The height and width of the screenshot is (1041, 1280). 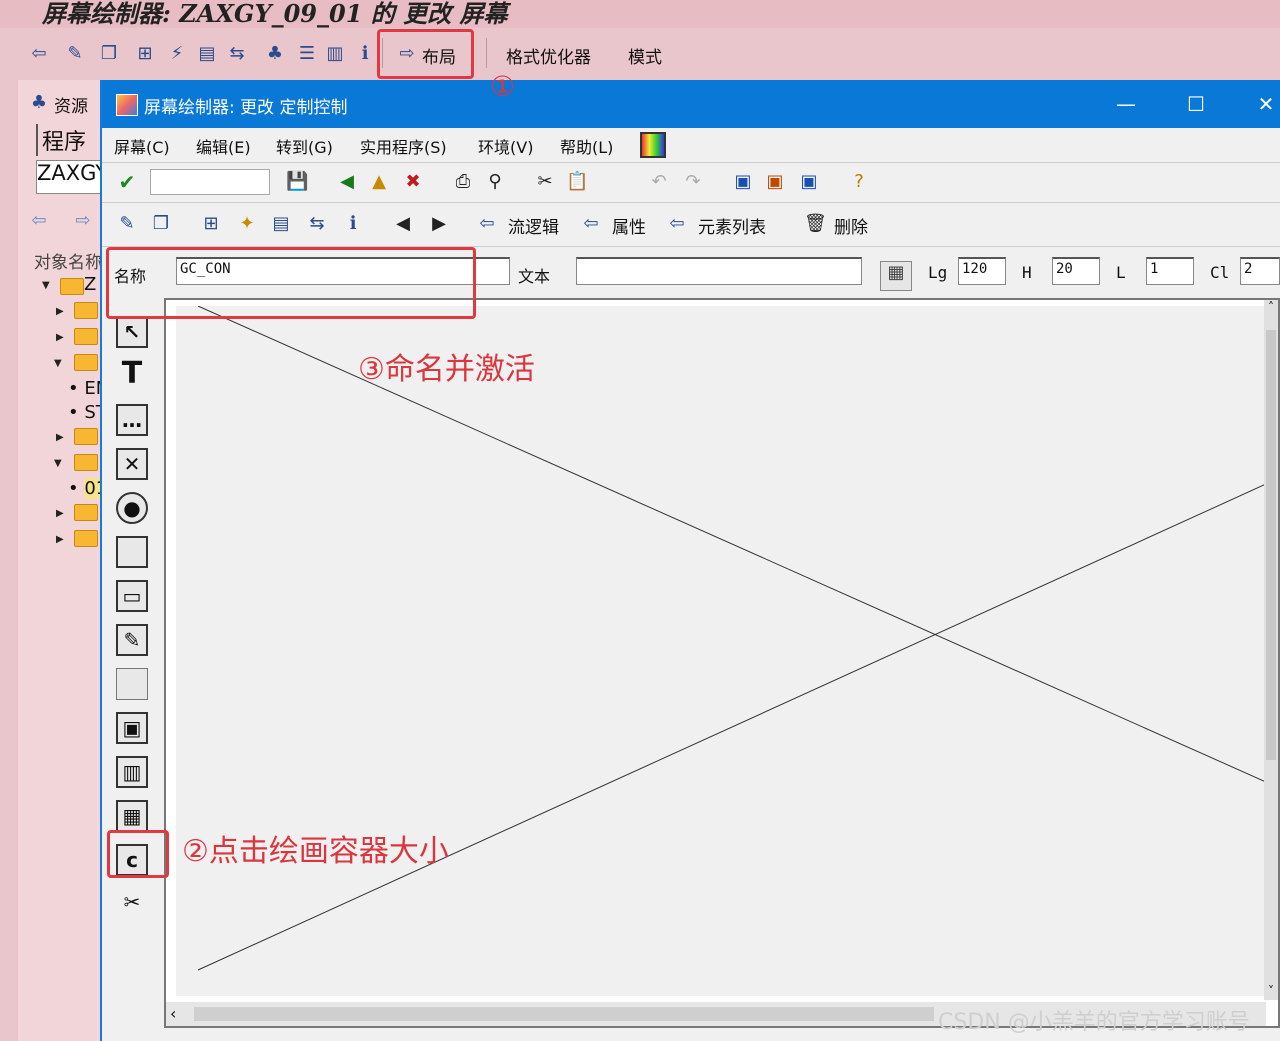 I want to click on back-icon: ◀, so click(x=347, y=182).